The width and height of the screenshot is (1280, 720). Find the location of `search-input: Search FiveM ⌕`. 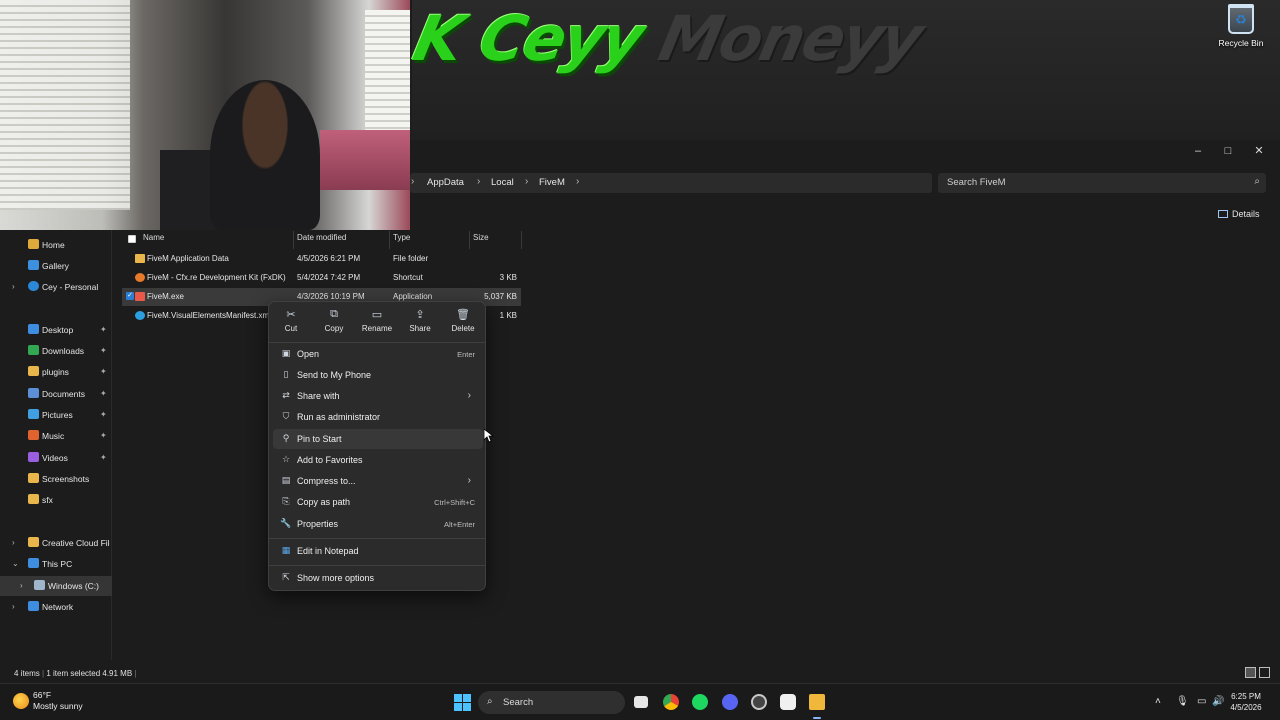

search-input: Search FiveM ⌕ is located at coordinates (1102, 183).